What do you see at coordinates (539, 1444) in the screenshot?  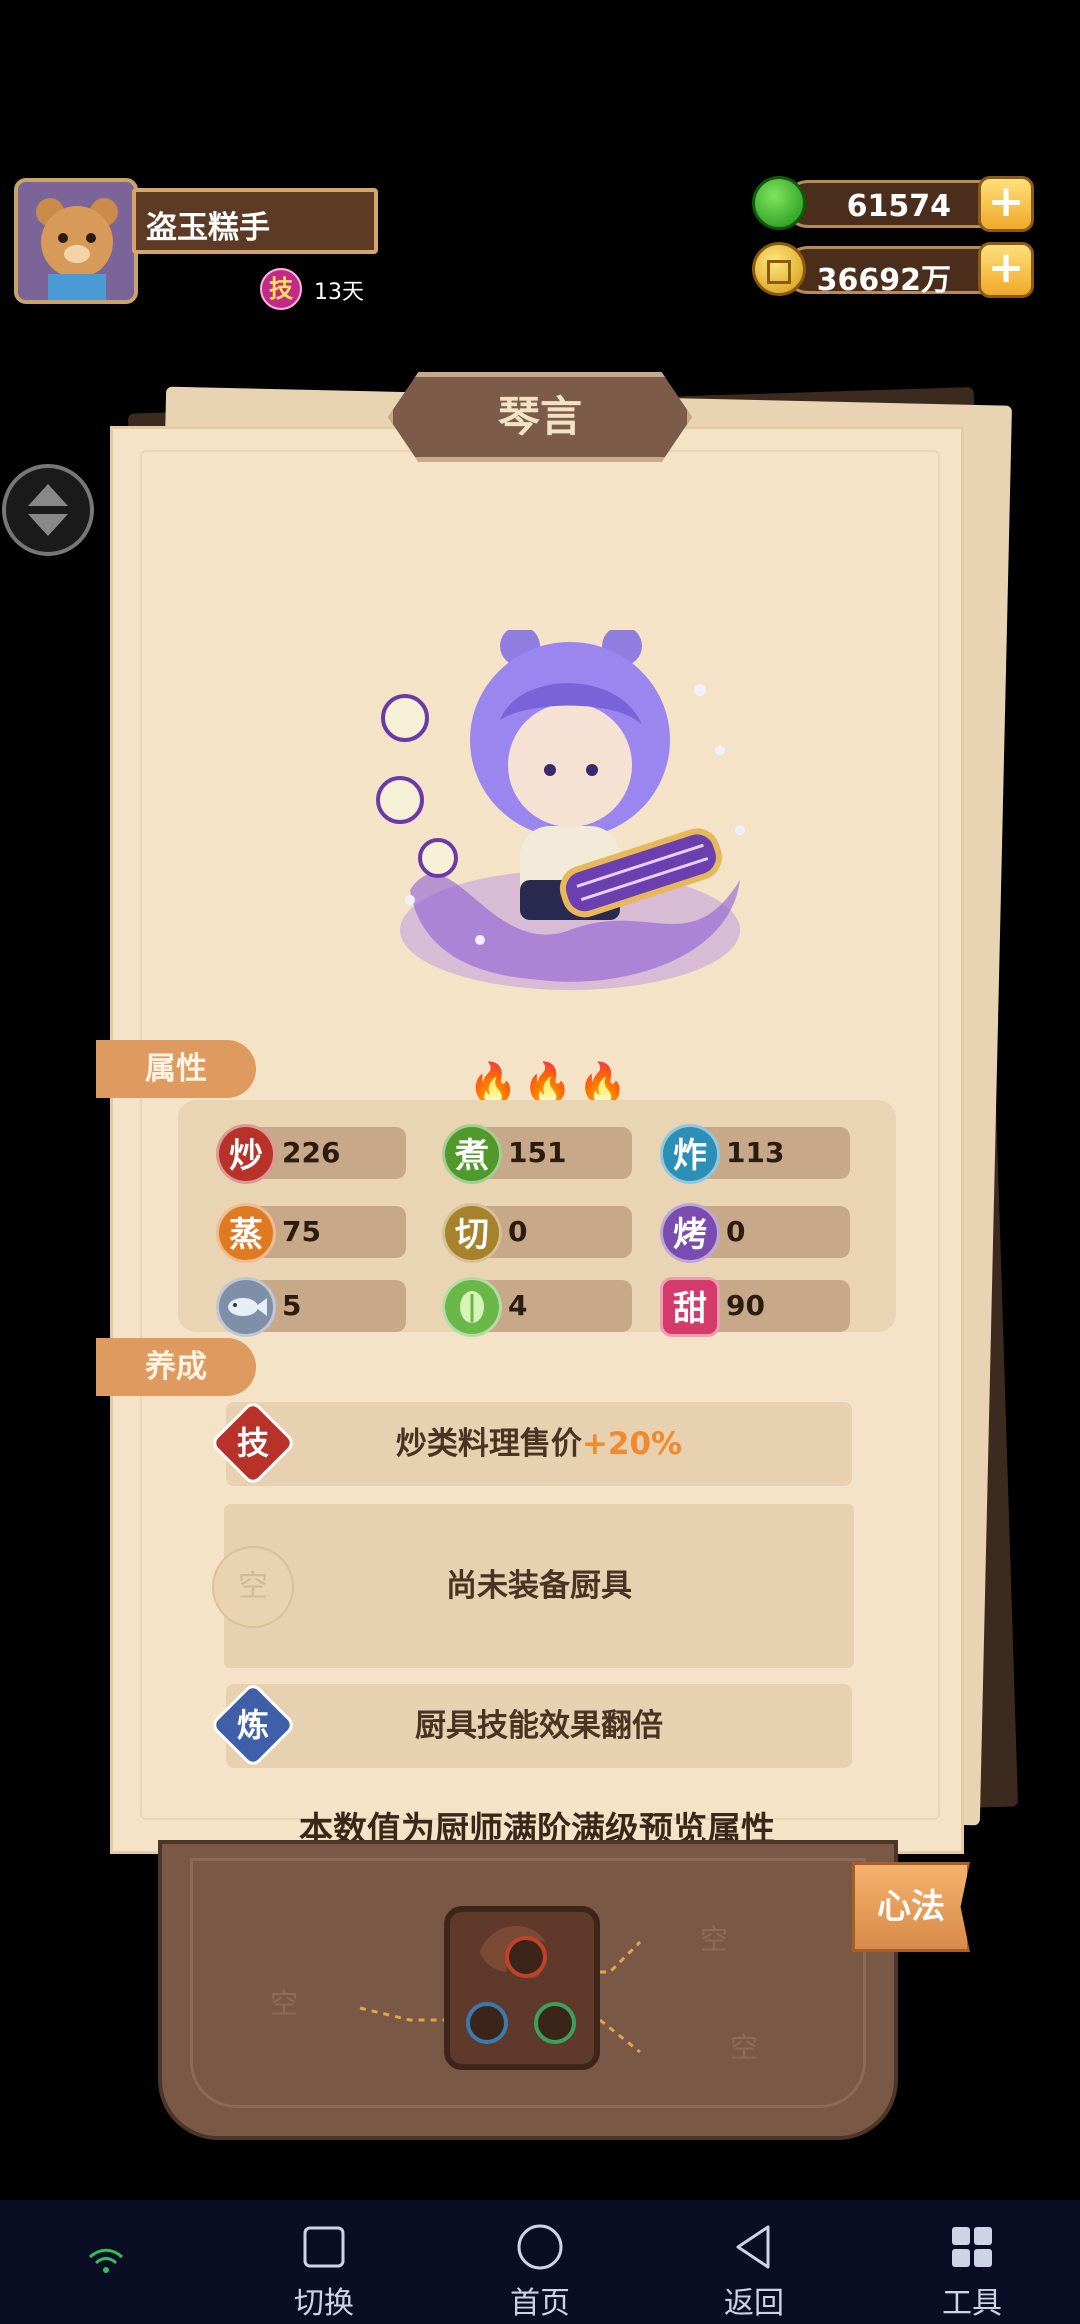 I see `chef-skill-row: 炒类料理售价+20%` at bounding box center [539, 1444].